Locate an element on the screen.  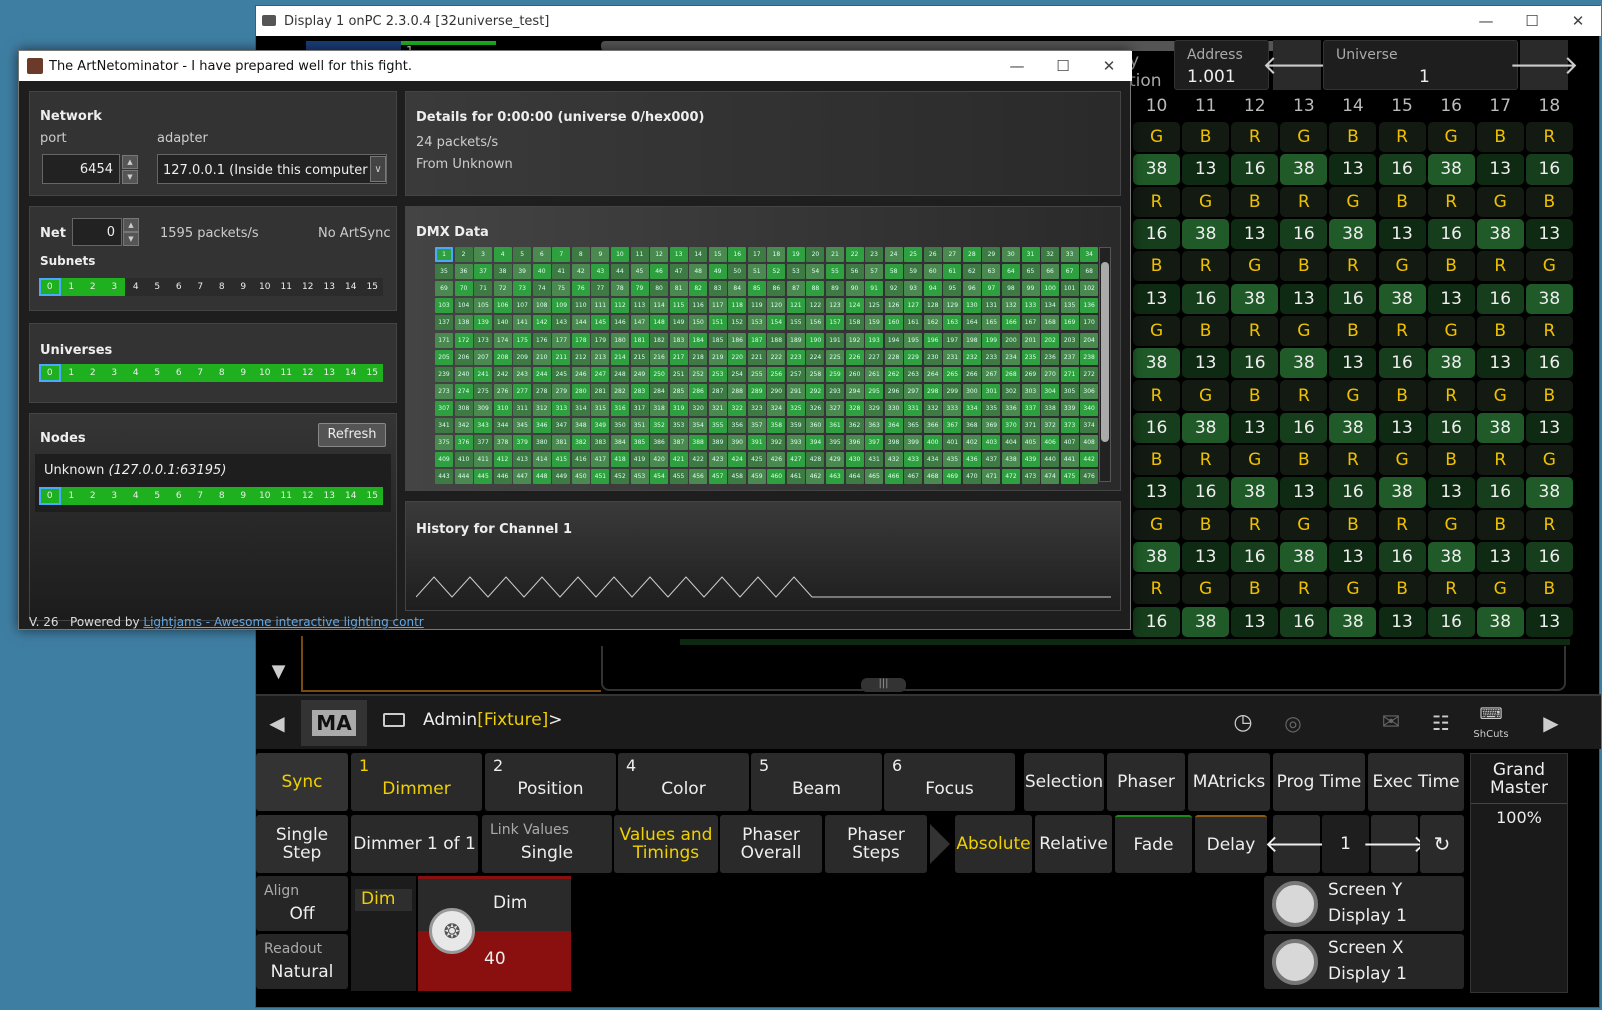
page-prev-button: 🡐 is located at coordinates (1296, 844).